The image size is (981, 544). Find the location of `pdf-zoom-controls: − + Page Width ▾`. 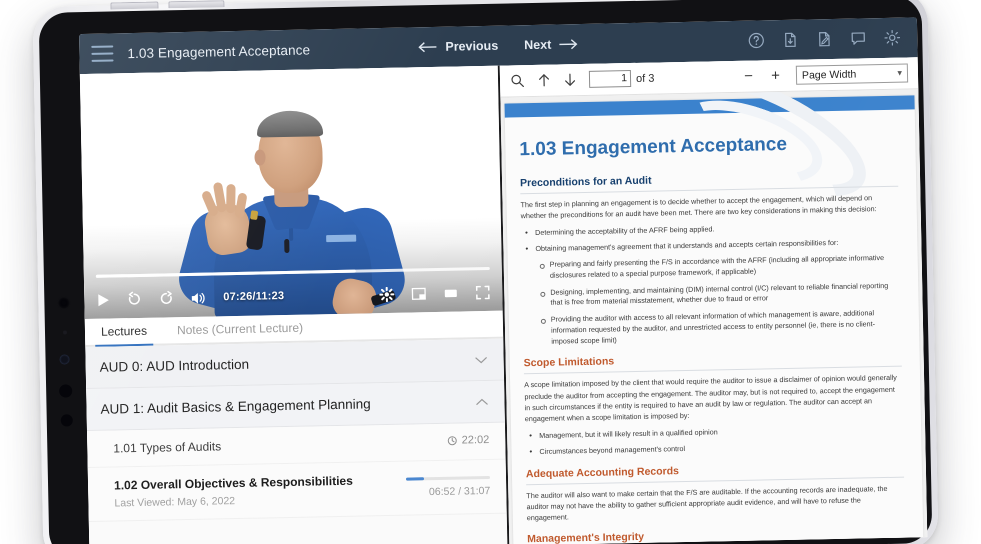

pdf-zoom-controls: − + Page Width ▾ is located at coordinates (825, 74).